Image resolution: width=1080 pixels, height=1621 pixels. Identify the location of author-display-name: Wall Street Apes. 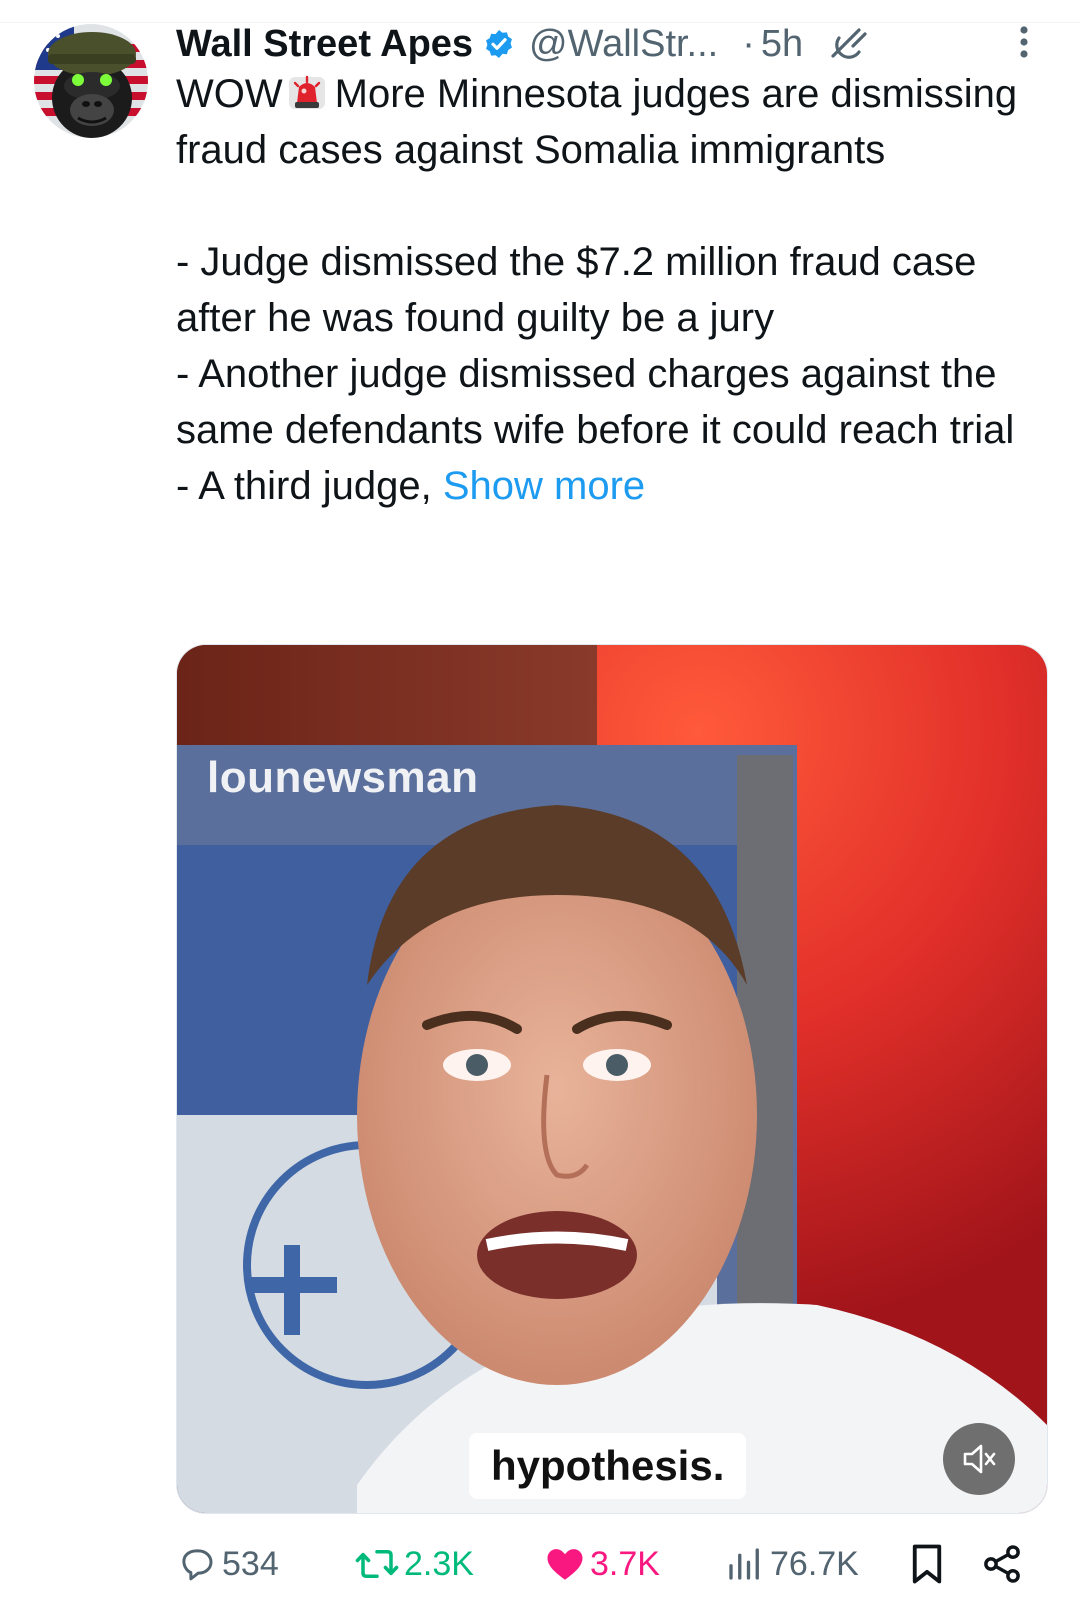
(324, 44).